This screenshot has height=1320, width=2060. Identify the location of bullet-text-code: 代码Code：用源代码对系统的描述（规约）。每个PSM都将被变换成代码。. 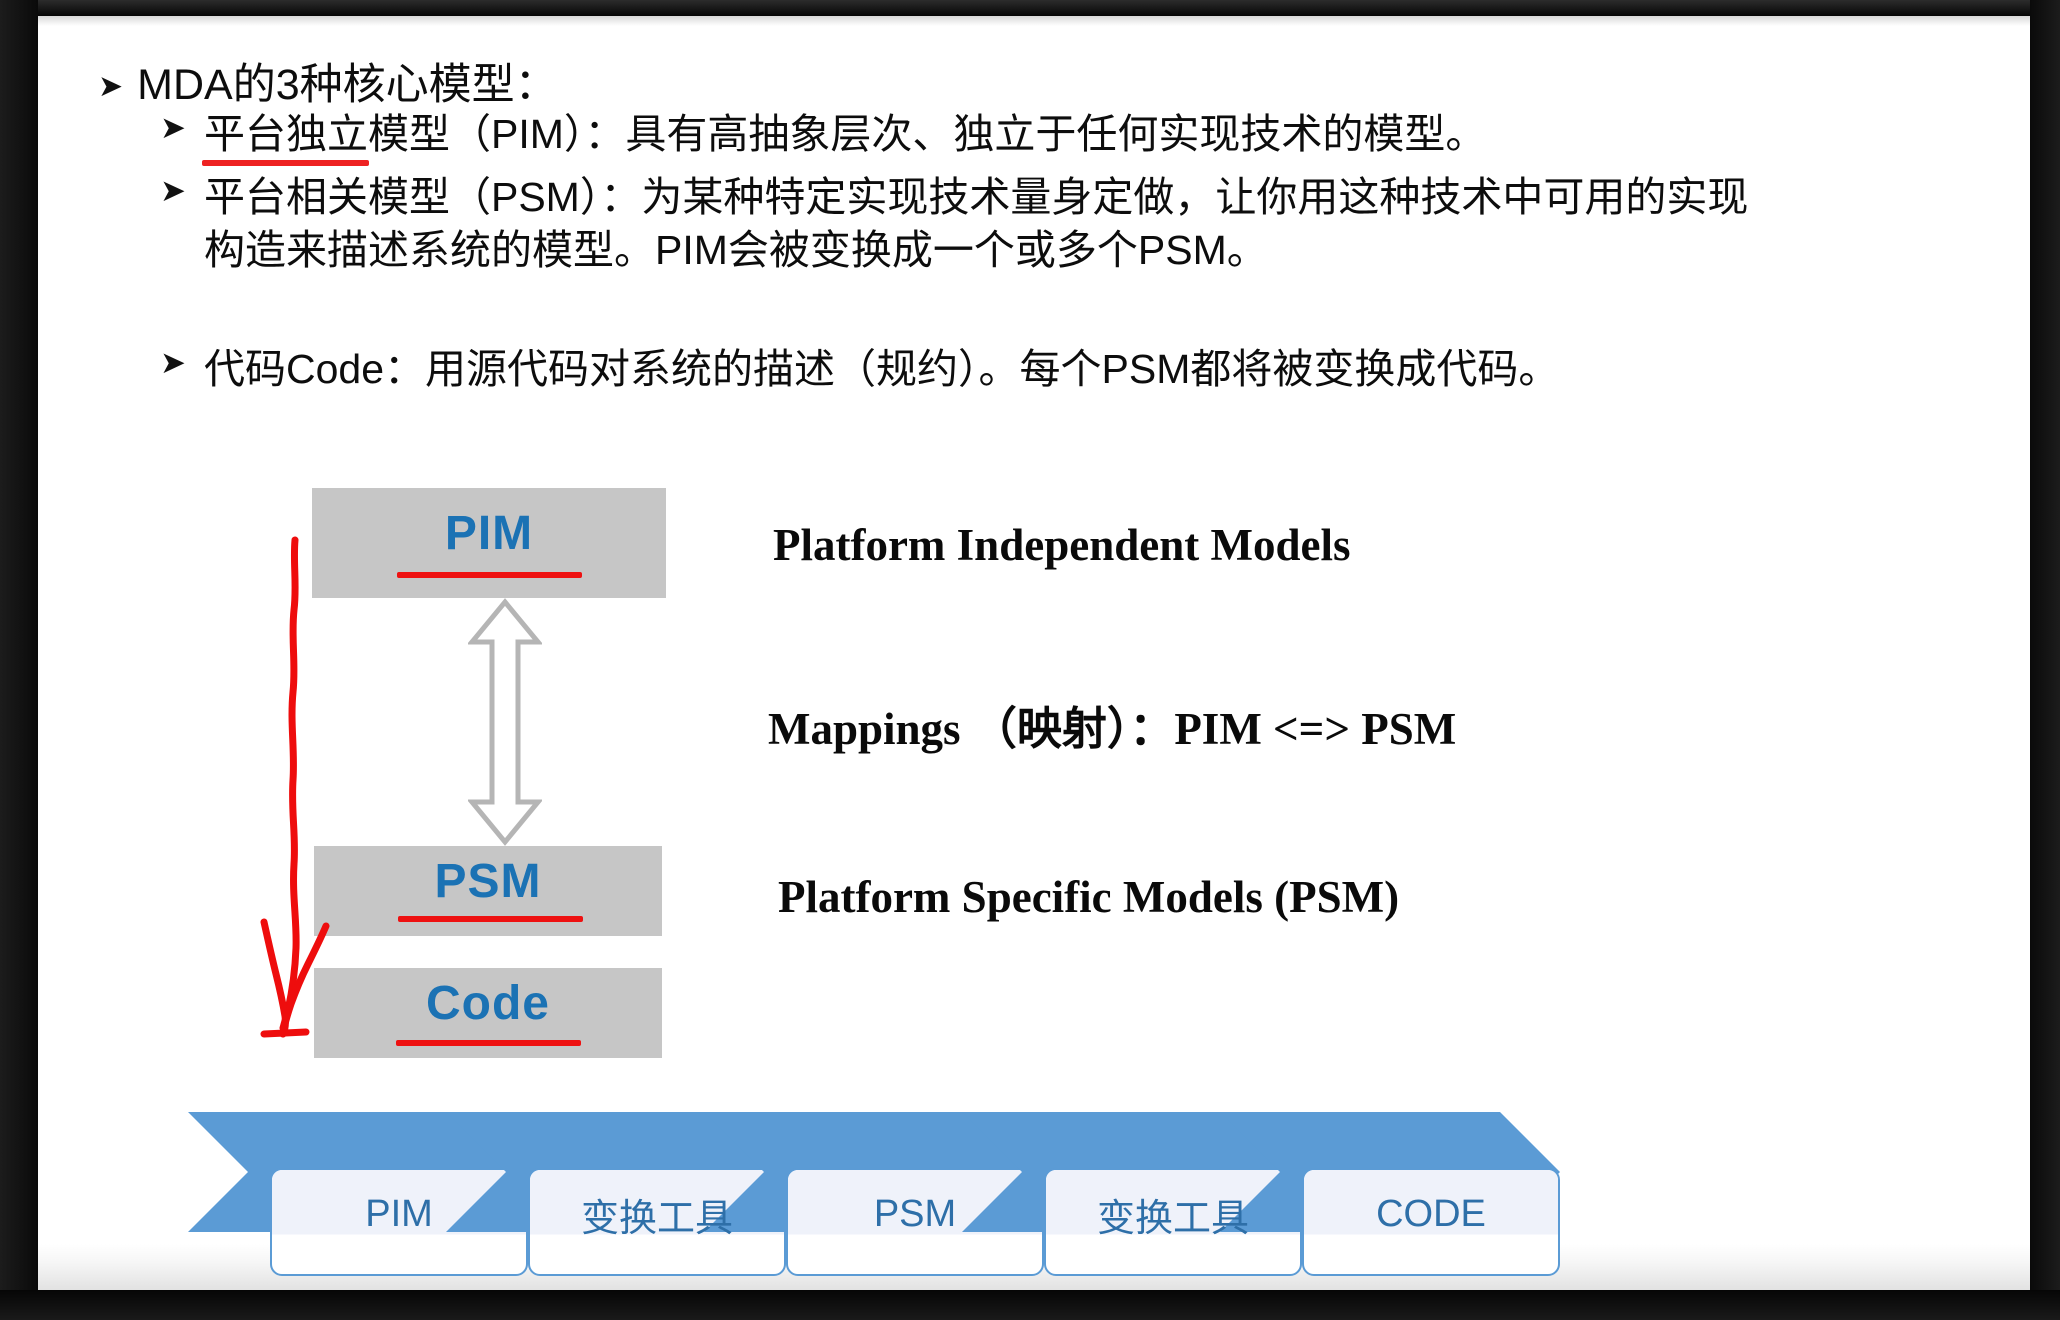
(881, 369).